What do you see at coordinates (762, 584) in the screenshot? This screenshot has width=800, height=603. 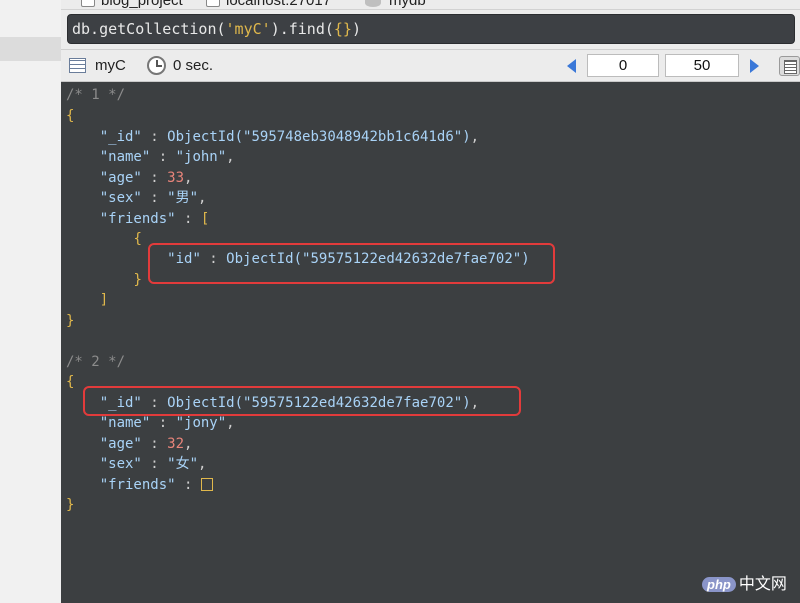 I see `watermark-text: 中文网` at bounding box center [762, 584].